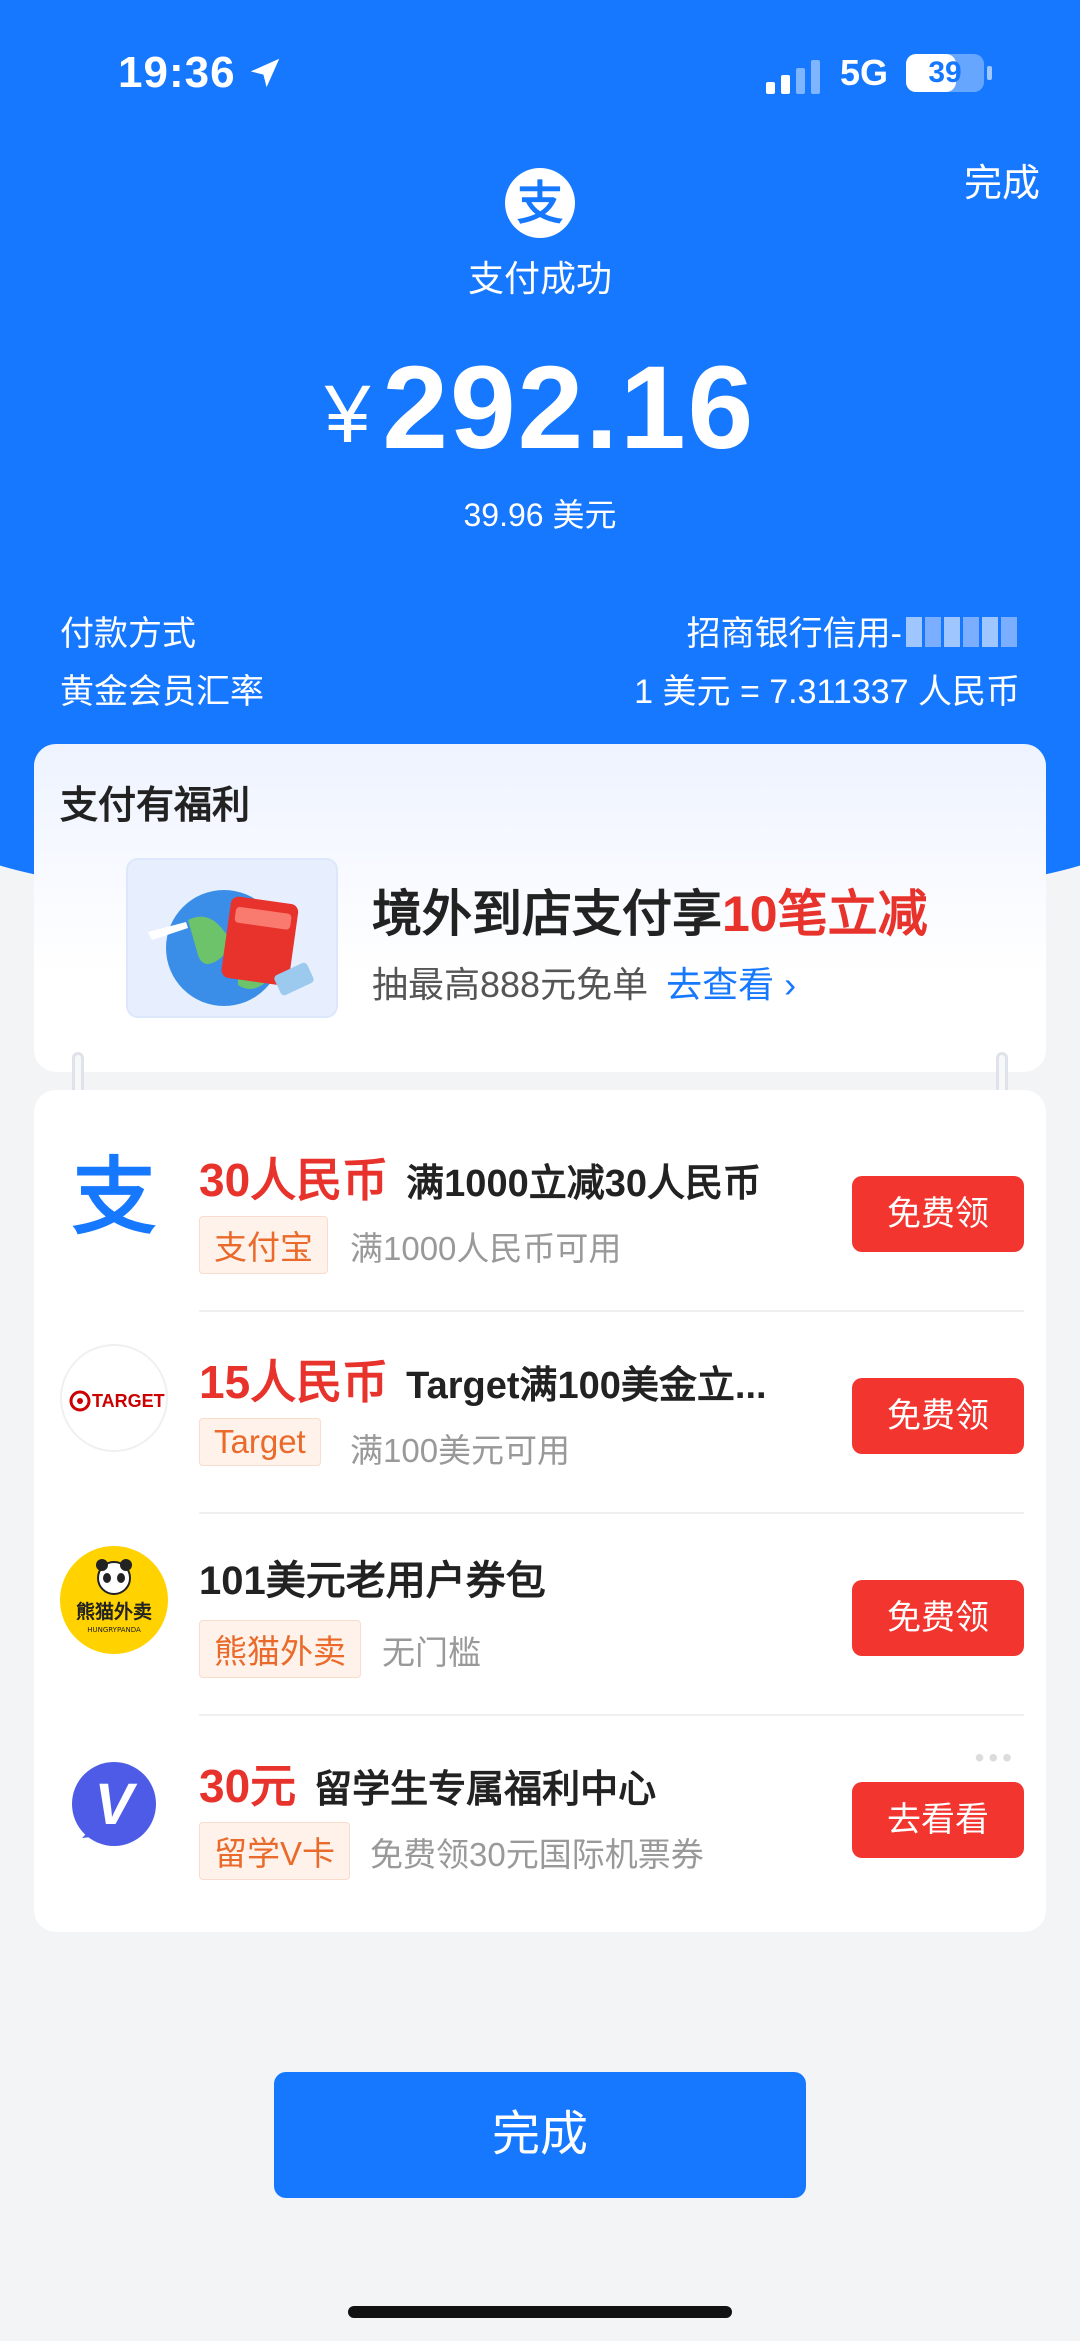 This screenshot has width=1080, height=2341. Describe the element at coordinates (583, 1184) in the screenshot. I see `coupon-desc: 满1000立减30人民币` at that location.